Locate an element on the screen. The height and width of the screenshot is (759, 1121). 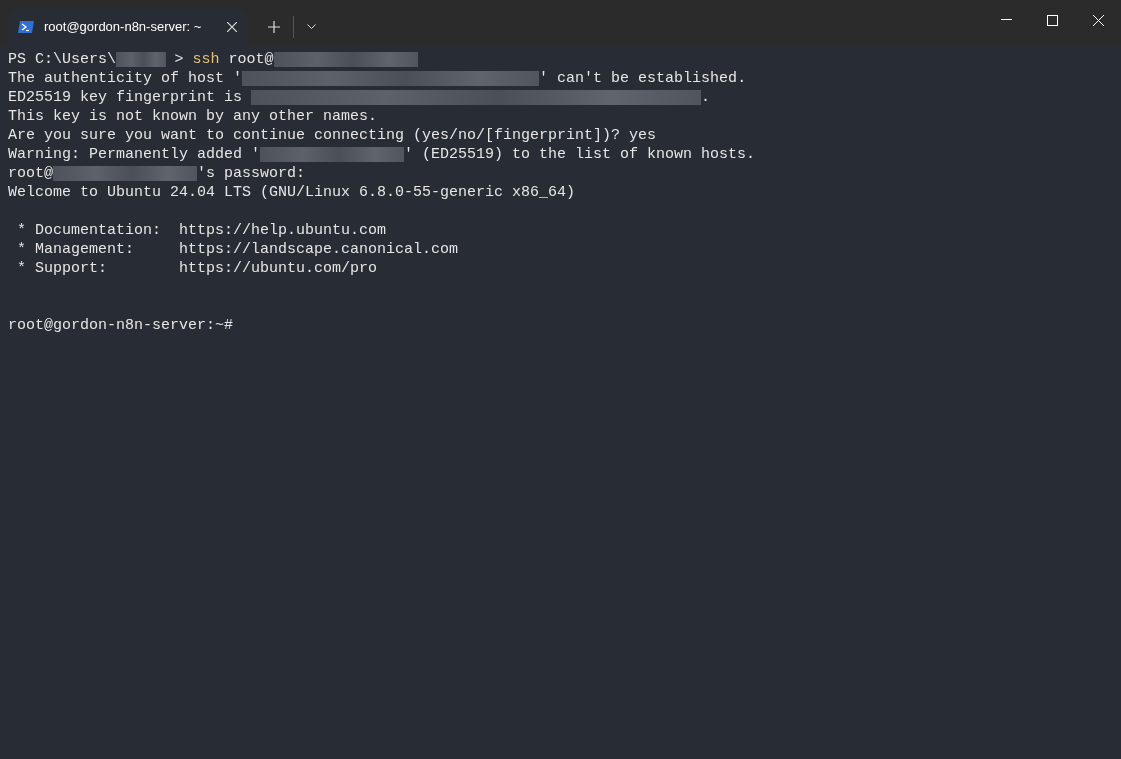
maximize-icon is located at coordinates (1052, 20).